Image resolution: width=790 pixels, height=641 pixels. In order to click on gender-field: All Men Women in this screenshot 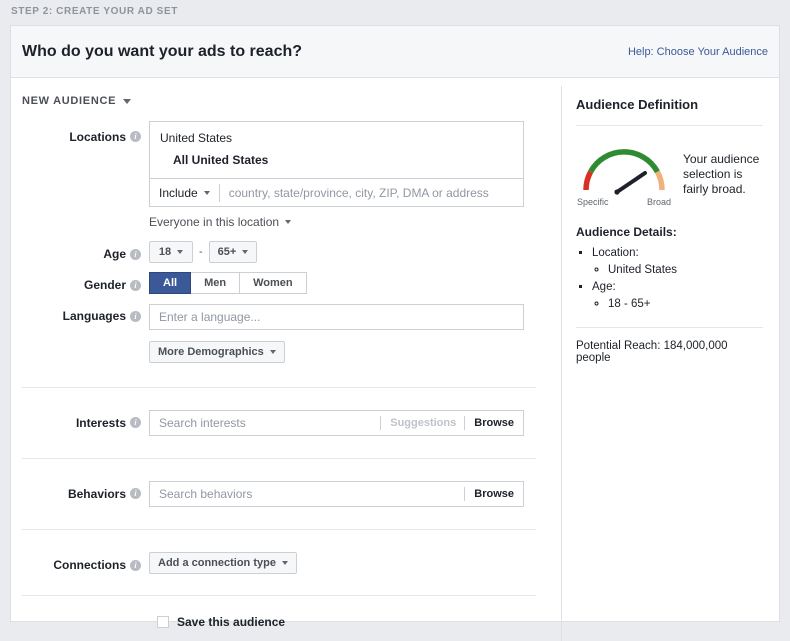, I will do `click(355, 283)`.